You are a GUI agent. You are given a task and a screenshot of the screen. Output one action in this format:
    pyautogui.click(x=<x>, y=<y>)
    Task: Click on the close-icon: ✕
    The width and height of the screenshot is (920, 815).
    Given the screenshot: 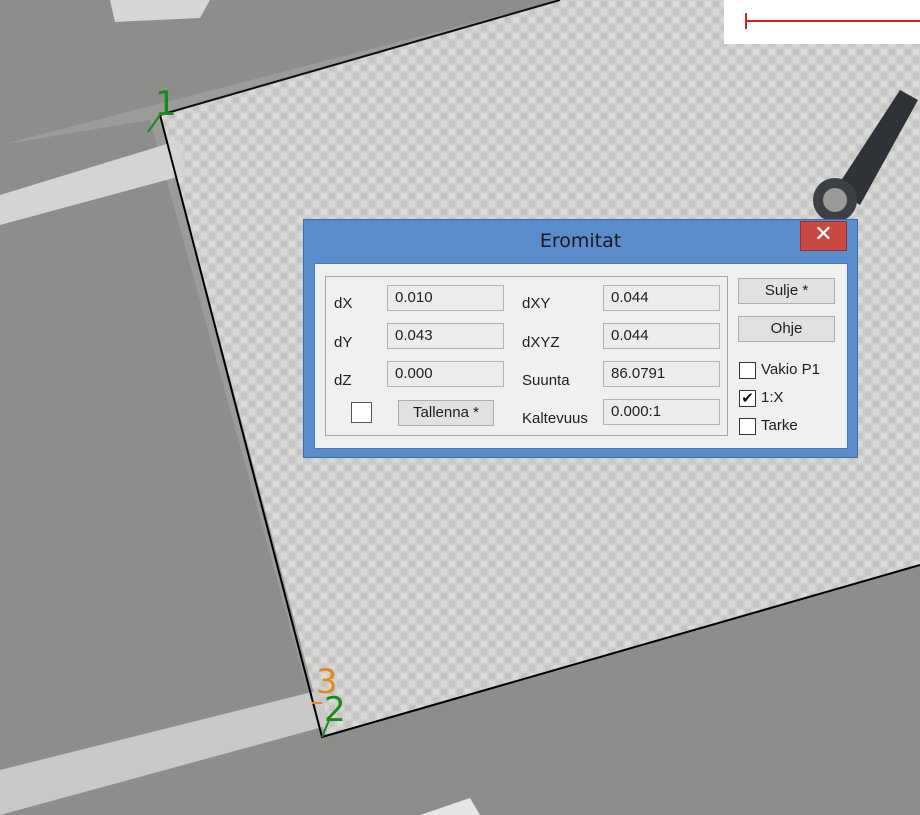 What is the action you would take?
    pyautogui.click(x=823, y=236)
    